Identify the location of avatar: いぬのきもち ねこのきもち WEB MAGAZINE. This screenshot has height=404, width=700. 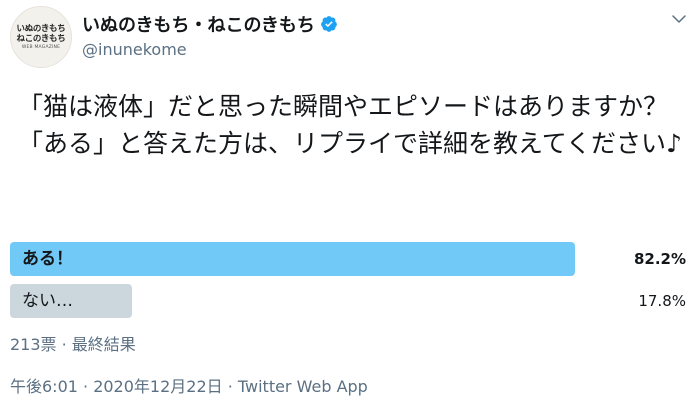
(41, 37).